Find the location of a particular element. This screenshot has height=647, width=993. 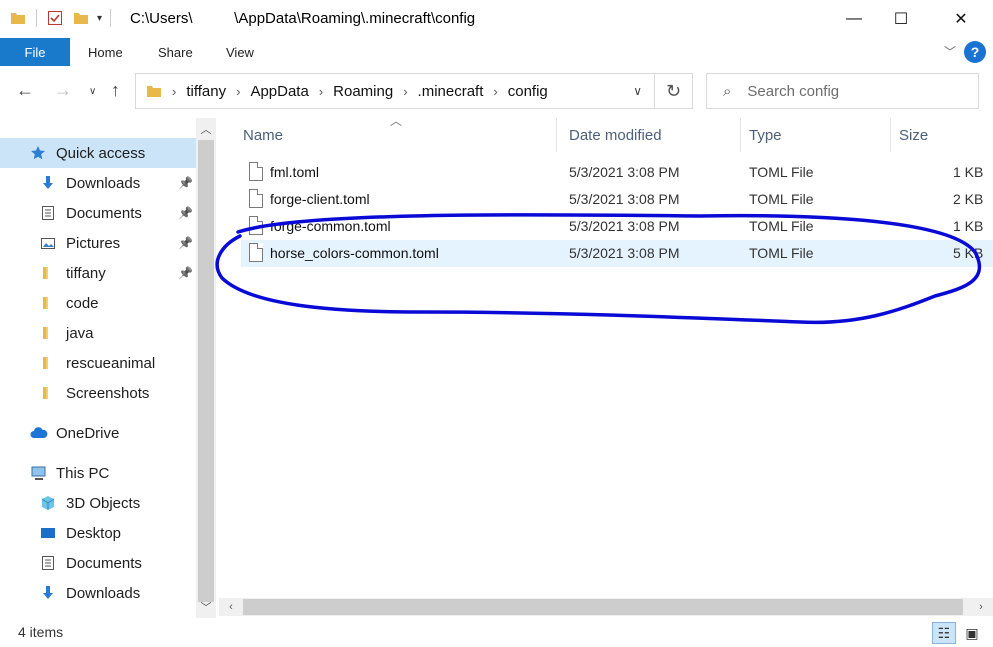

horizontal-scrollbar: ‹ › is located at coordinates (606, 607).